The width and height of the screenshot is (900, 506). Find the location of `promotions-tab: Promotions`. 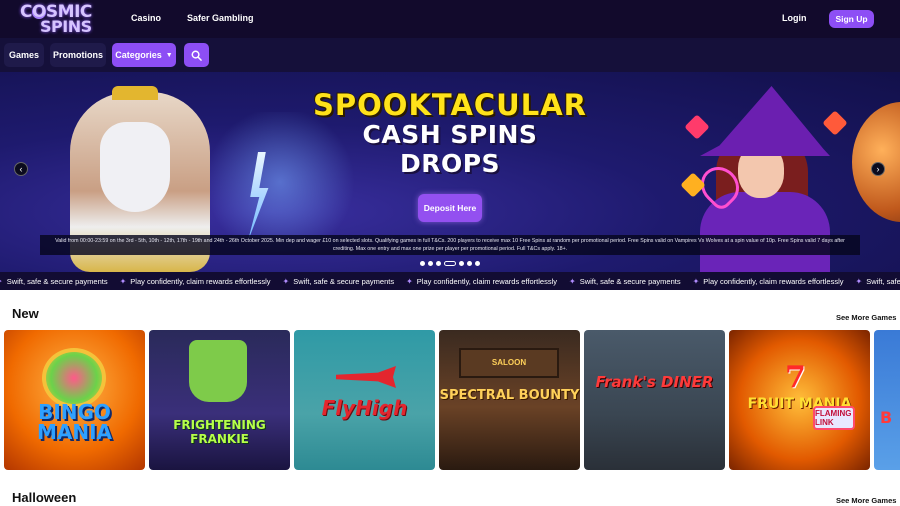

promotions-tab: Promotions is located at coordinates (78, 55).